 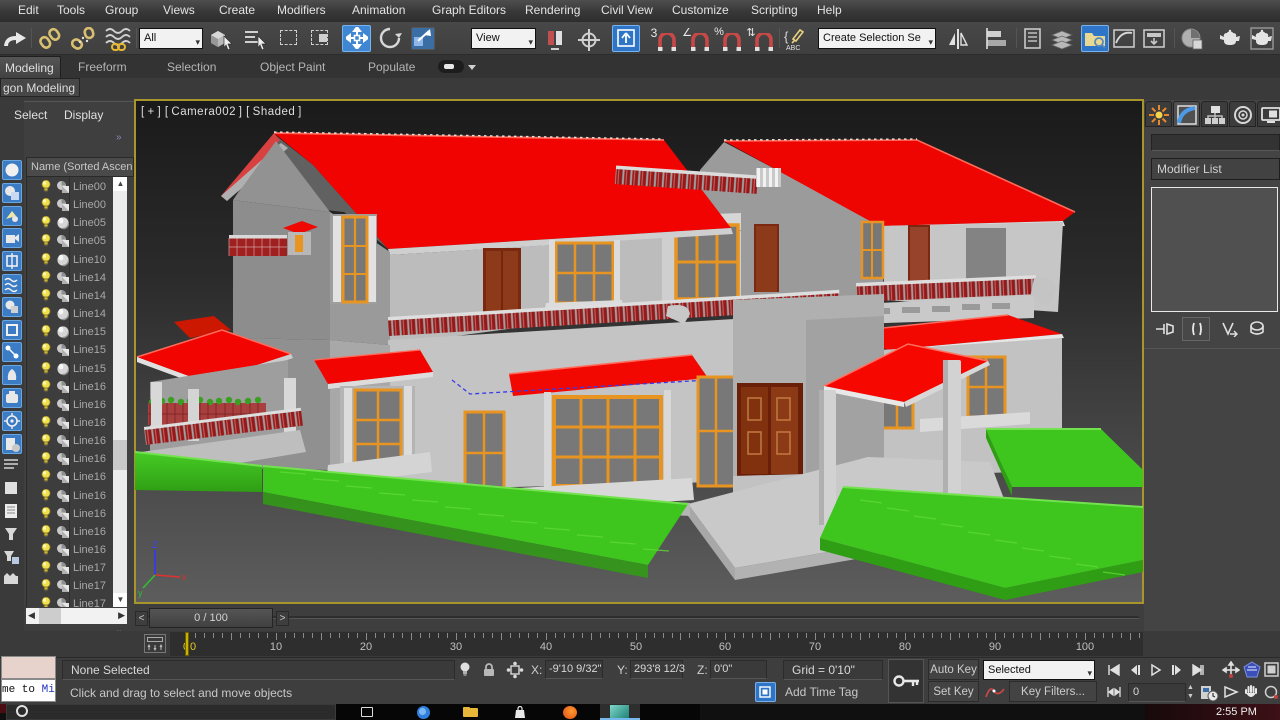 What do you see at coordinates (184, 577) in the screenshot?
I see `svg-text: x` at bounding box center [184, 577].